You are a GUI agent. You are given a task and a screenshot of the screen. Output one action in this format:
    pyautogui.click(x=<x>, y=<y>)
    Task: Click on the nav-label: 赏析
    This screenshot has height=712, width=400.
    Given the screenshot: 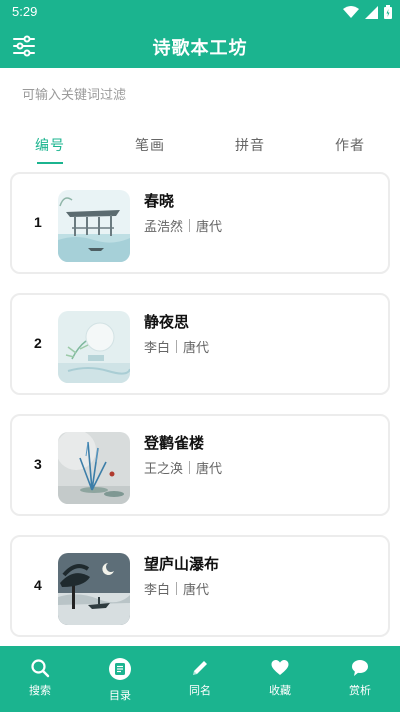 What is the action you would take?
    pyautogui.click(x=360, y=690)
    